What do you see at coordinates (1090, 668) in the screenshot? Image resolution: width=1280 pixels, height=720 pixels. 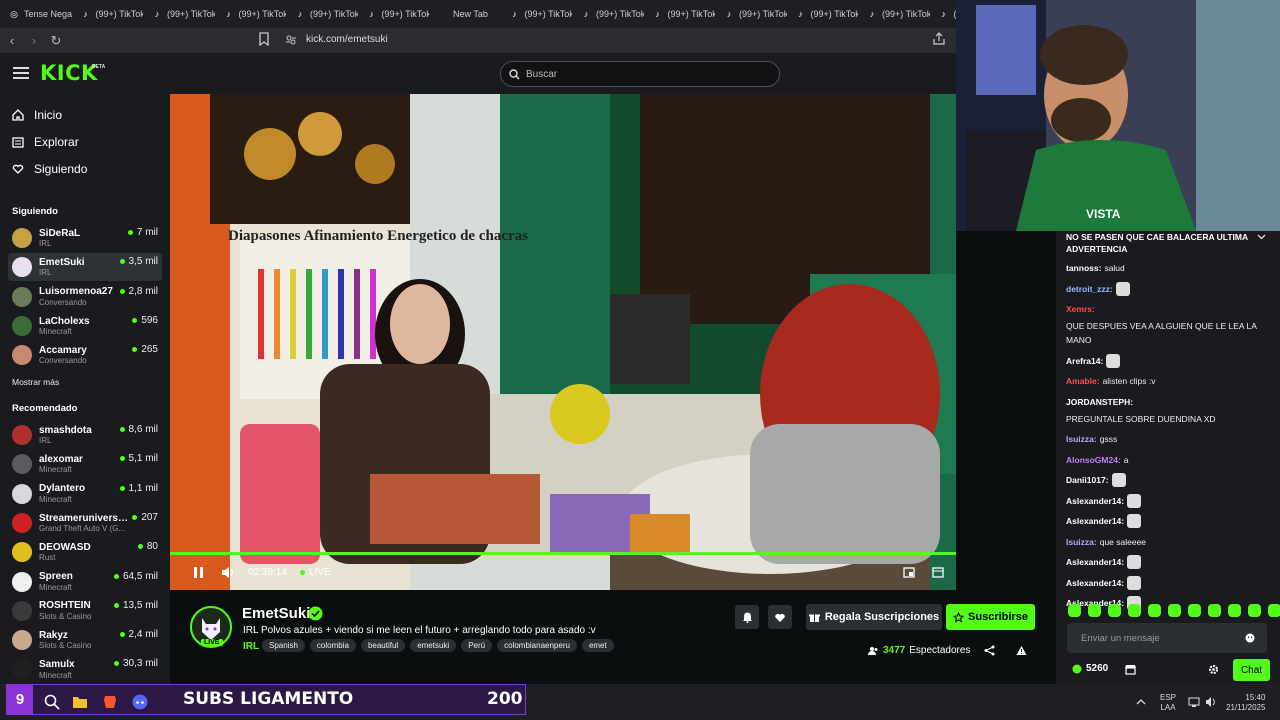 I see `channel-points: 5260` at bounding box center [1090, 668].